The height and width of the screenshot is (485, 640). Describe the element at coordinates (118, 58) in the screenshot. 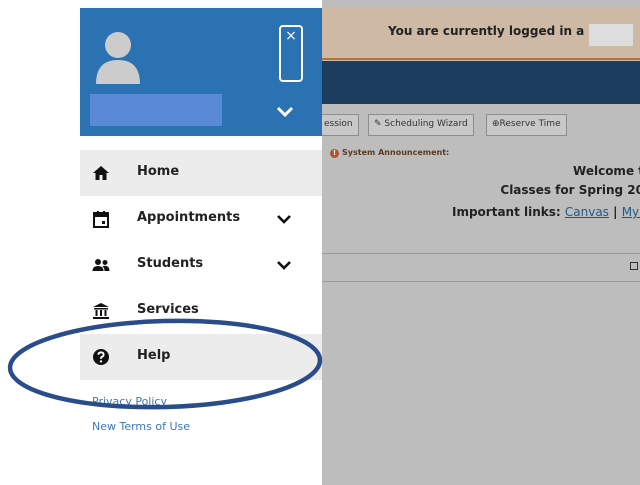

I see `user-avatar-icon` at that location.